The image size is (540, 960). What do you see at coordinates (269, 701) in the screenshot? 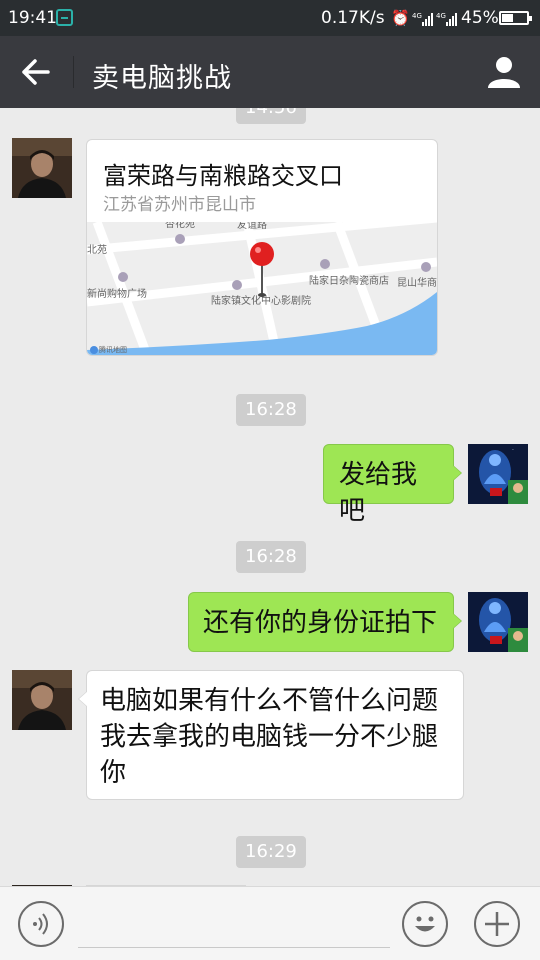
I see `message-line: 电脑如果有什么不管什么问题` at bounding box center [269, 701].